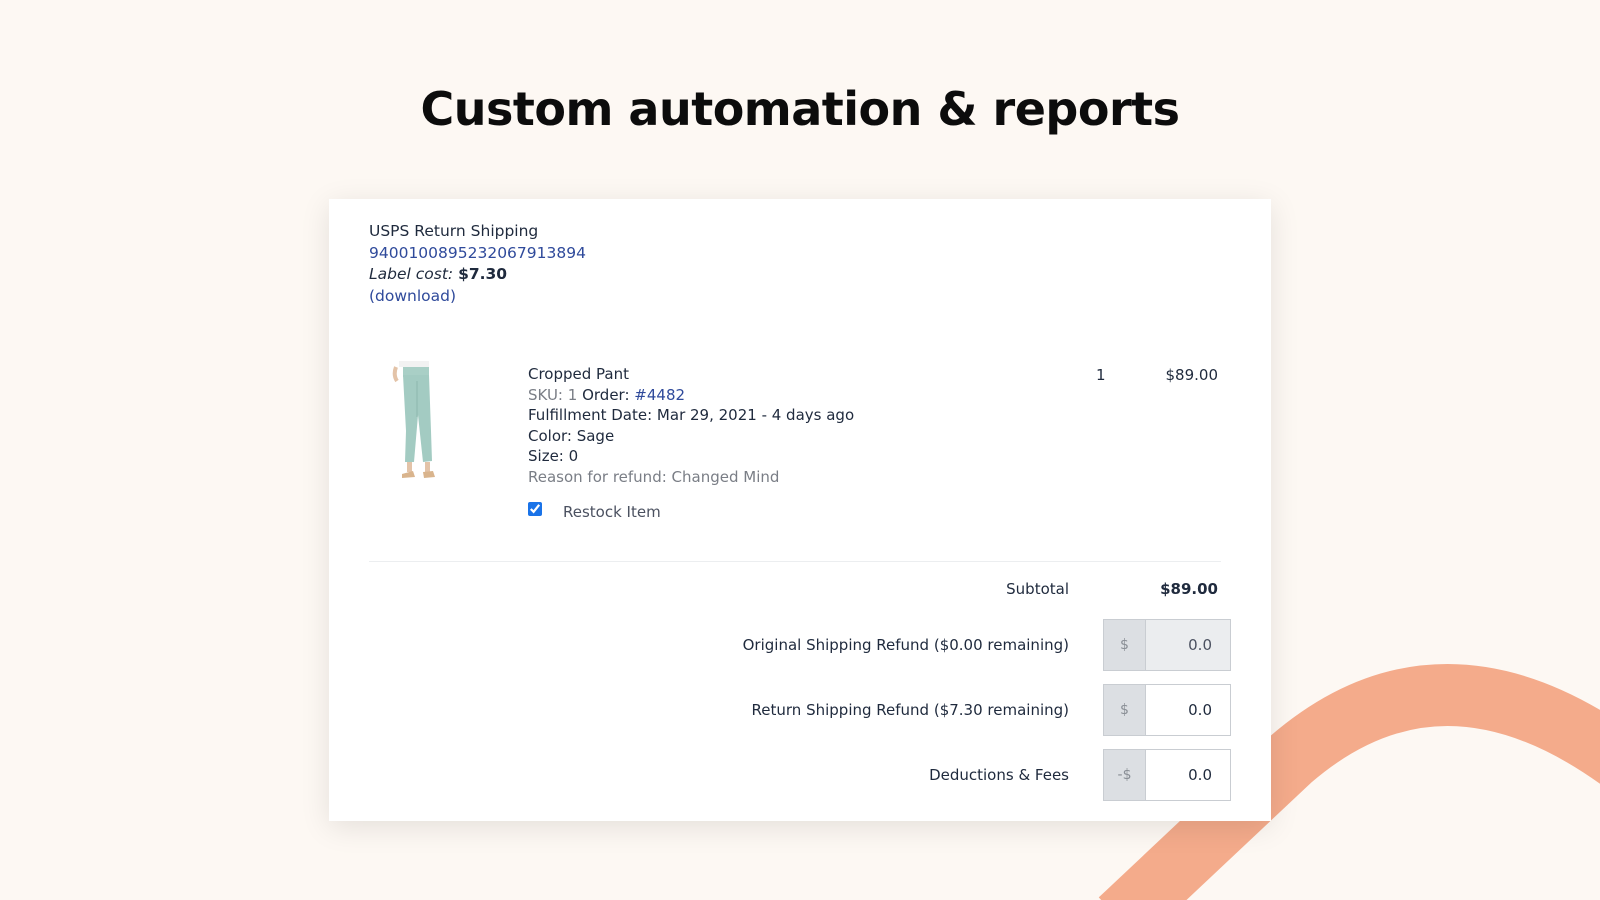 Image resolution: width=1600 pixels, height=900 pixels. I want to click on shipping-title: USPS Return Shipping, so click(454, 231).